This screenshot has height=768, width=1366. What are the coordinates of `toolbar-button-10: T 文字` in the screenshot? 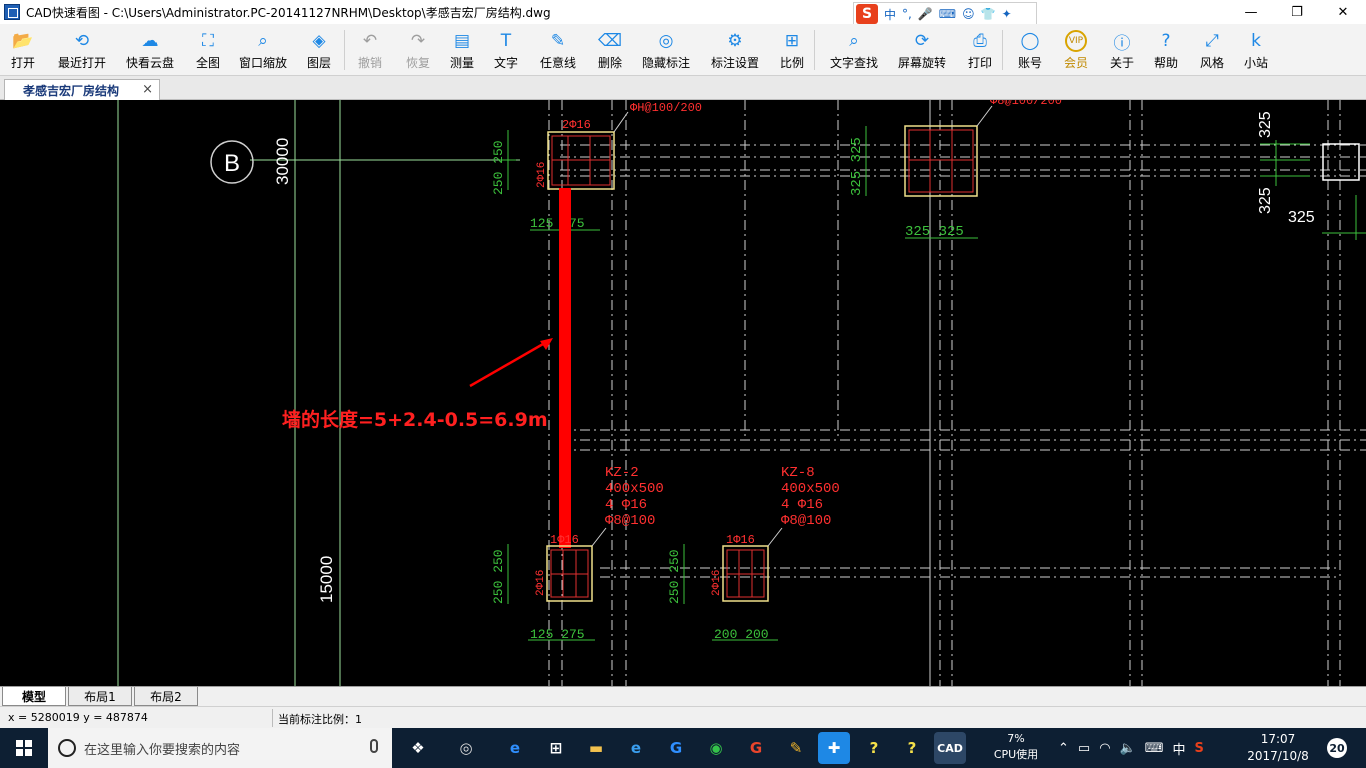 It's located at (506, 50).